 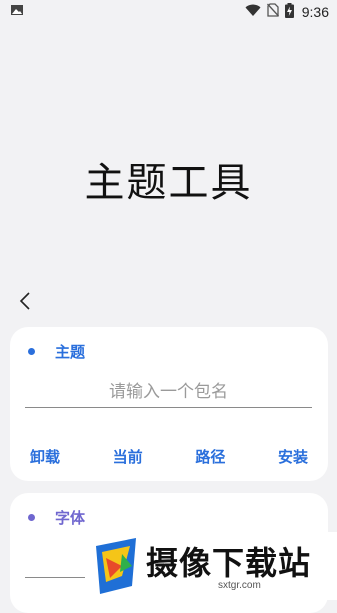 I want to click on current-button: 当前, so click(x=128, y=456).